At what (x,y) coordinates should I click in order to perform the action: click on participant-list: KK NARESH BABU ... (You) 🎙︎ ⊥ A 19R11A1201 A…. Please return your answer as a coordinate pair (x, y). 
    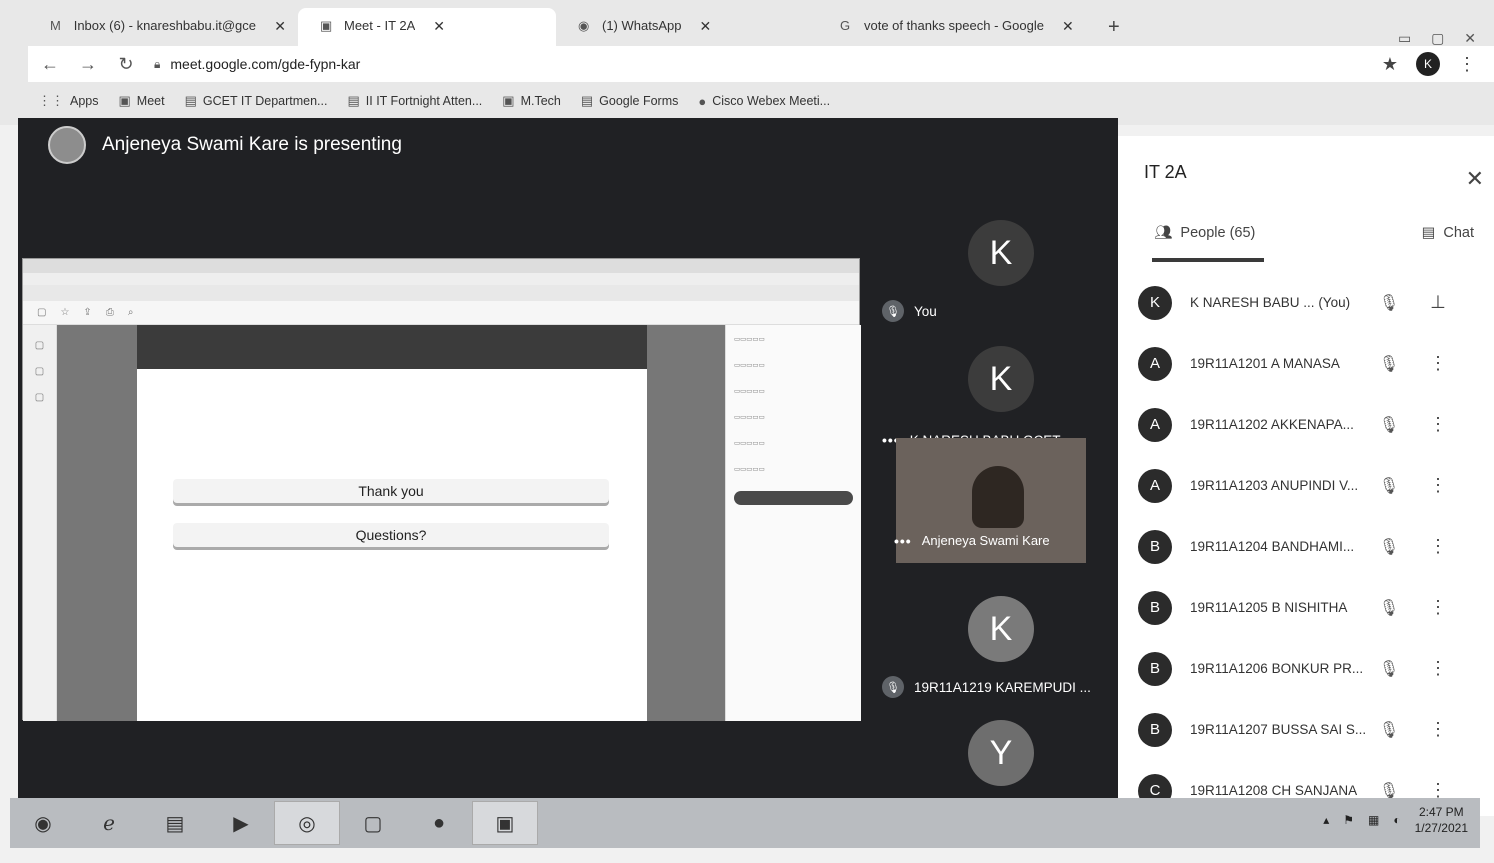
    Looking at the image, I should click on (1308, 546).